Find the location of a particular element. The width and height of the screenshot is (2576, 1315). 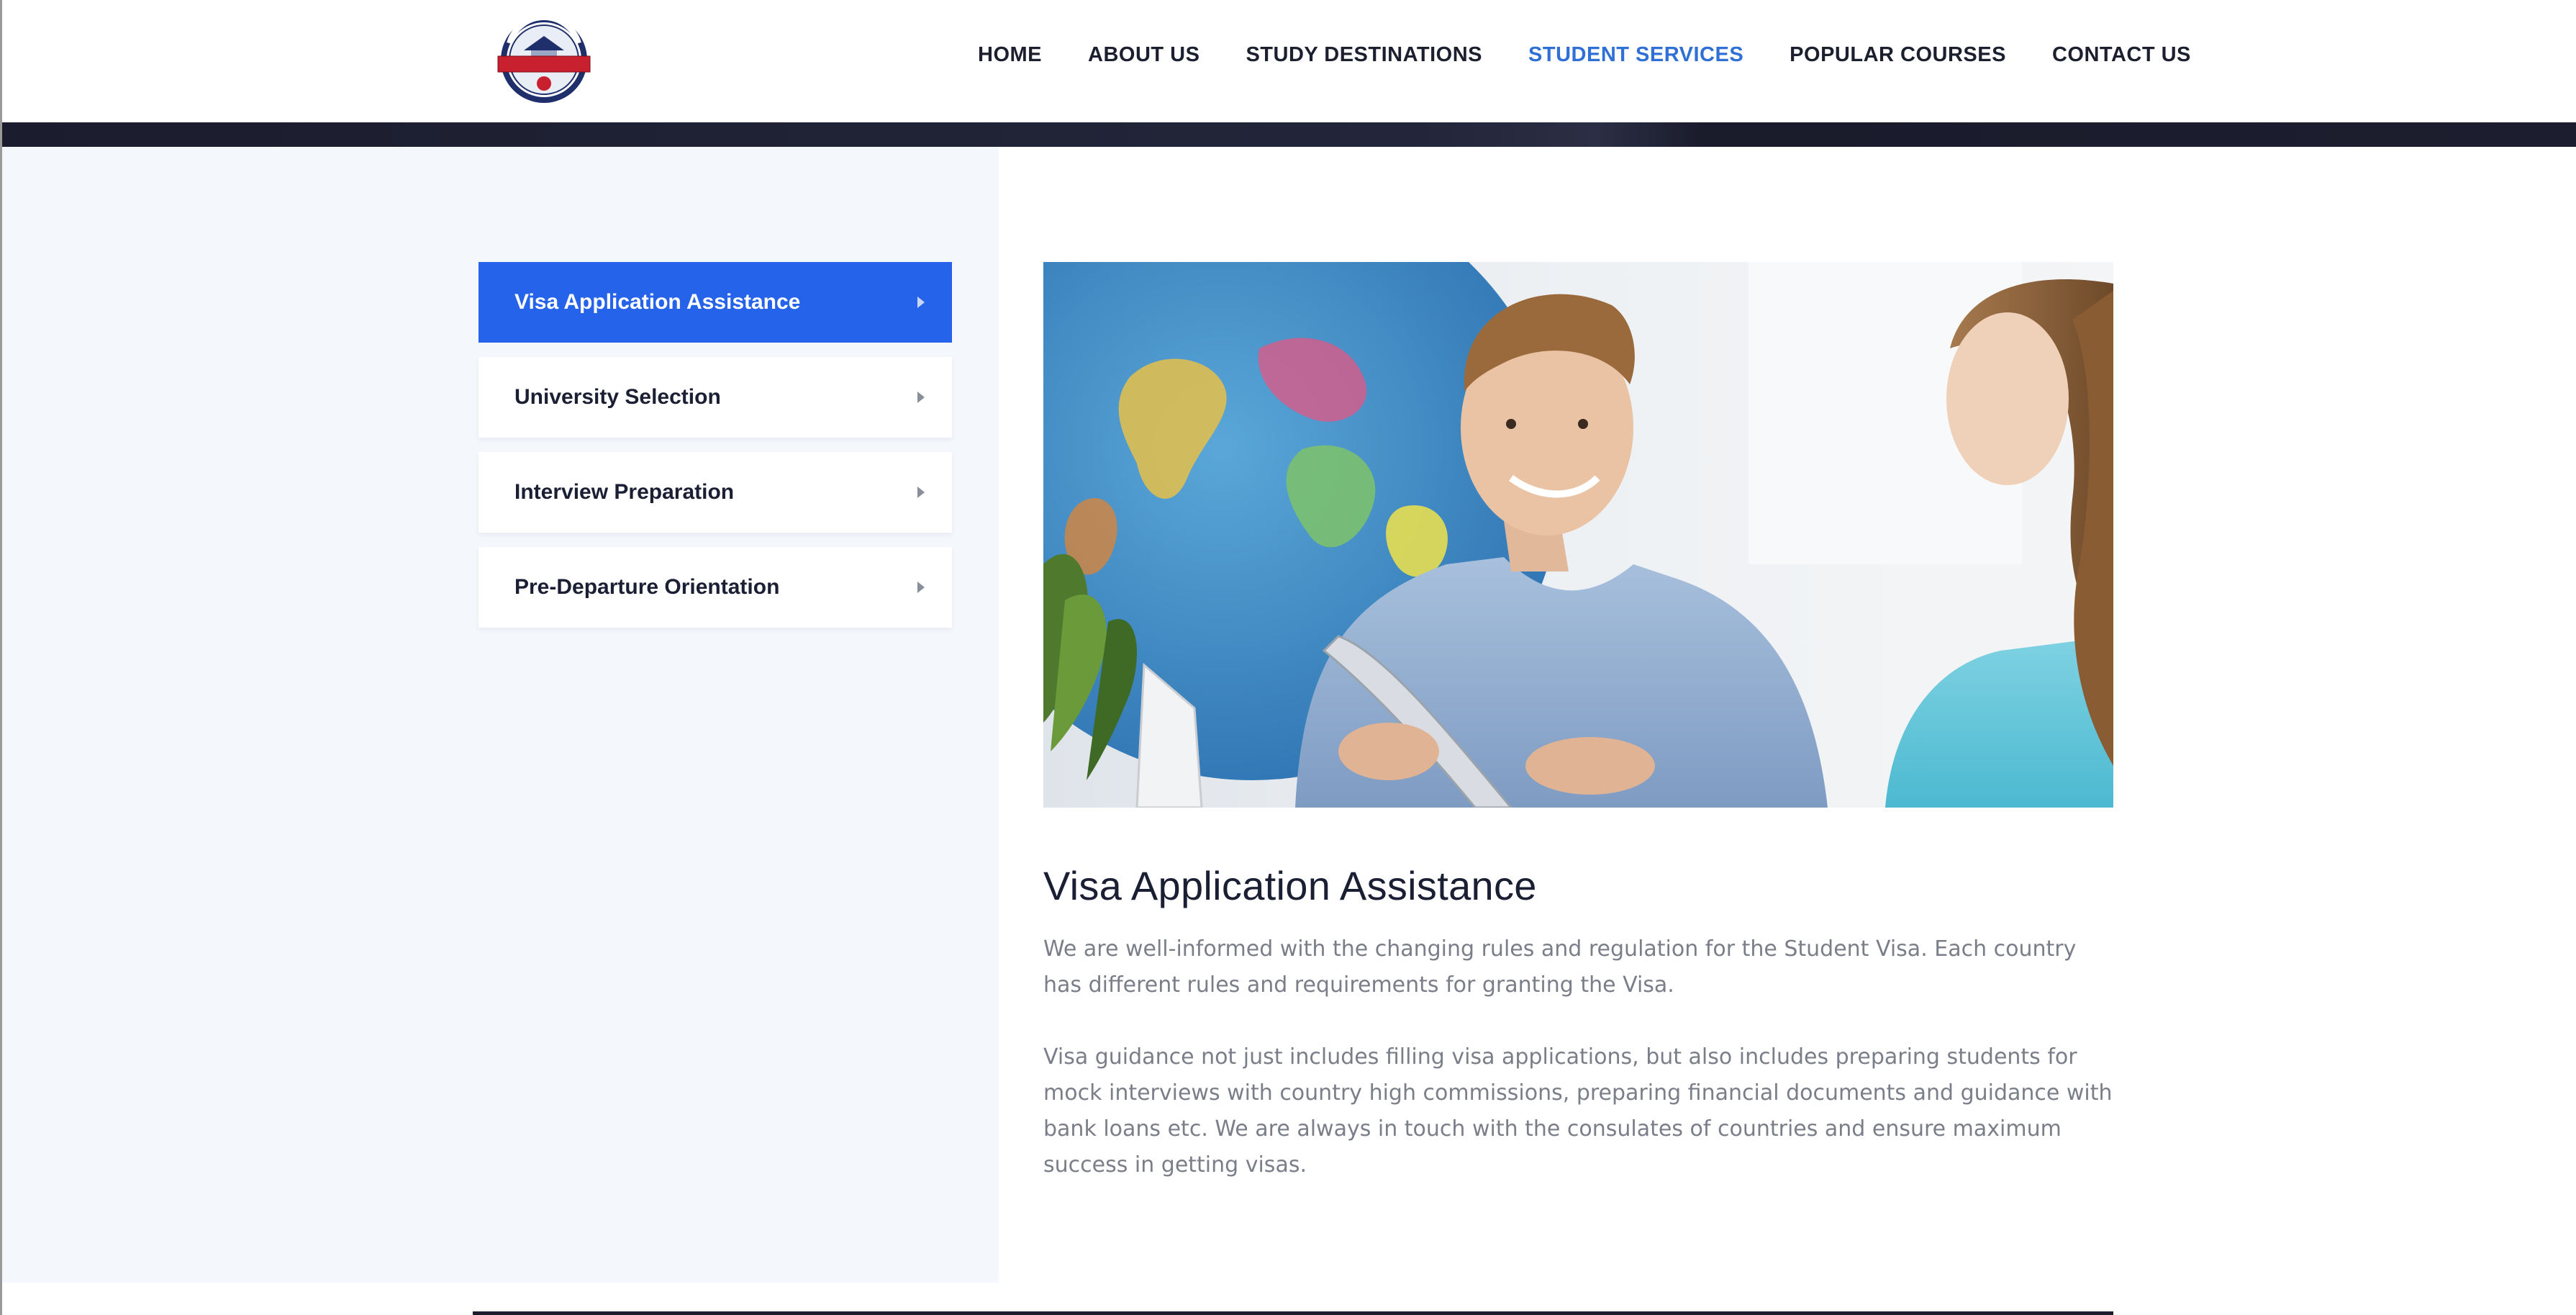

sidebar-item-label: University Selection is located at coordinates (617, 397).